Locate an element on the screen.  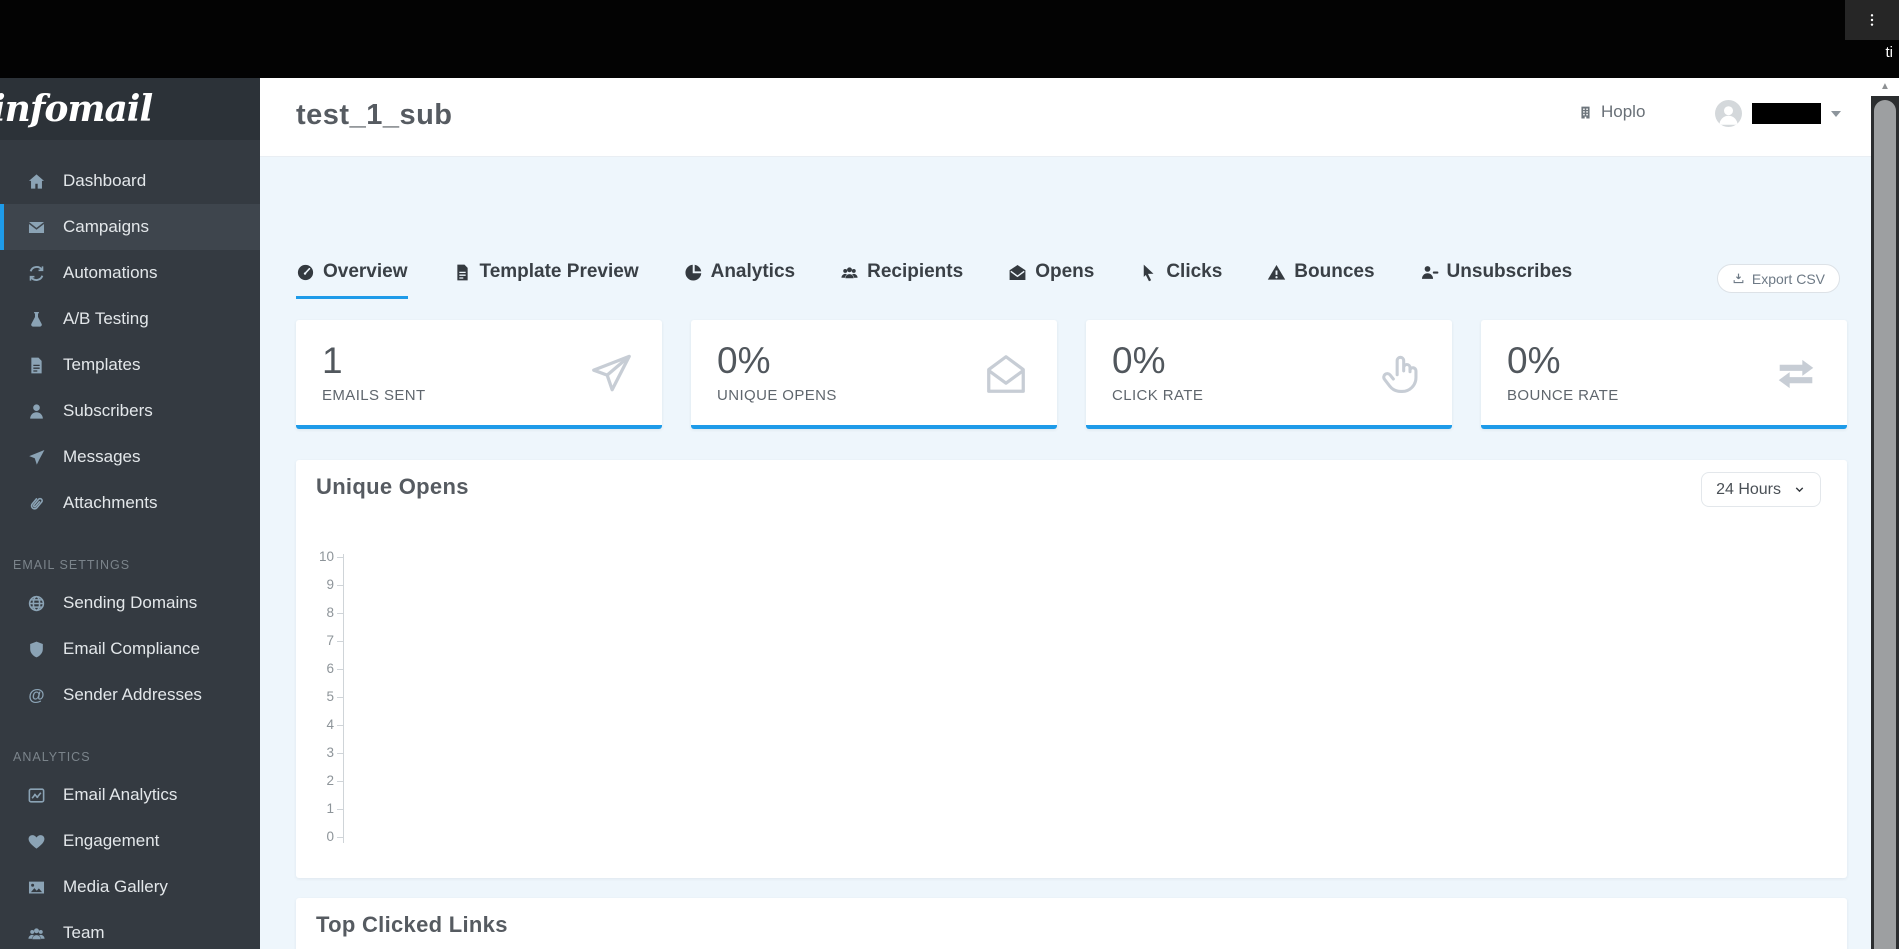
tab-label: Overview is located at coordinates (365, 271).